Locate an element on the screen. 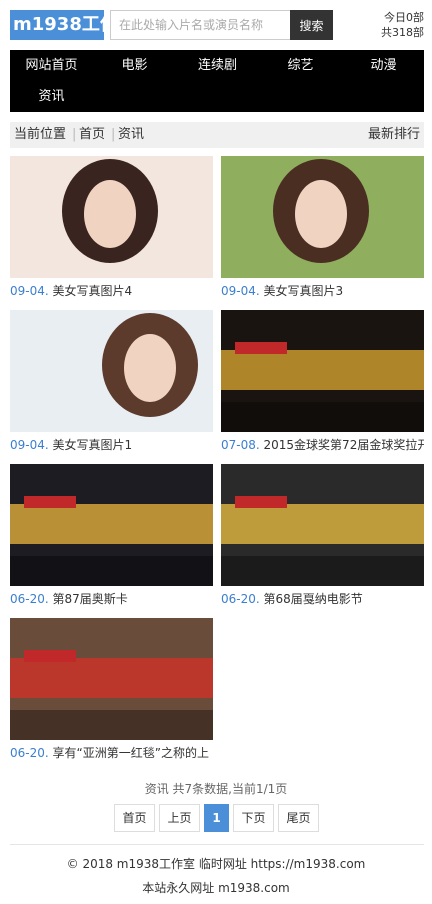  article-card: 09-04. 美女写真图片4 is located at coordinates (111, 228).